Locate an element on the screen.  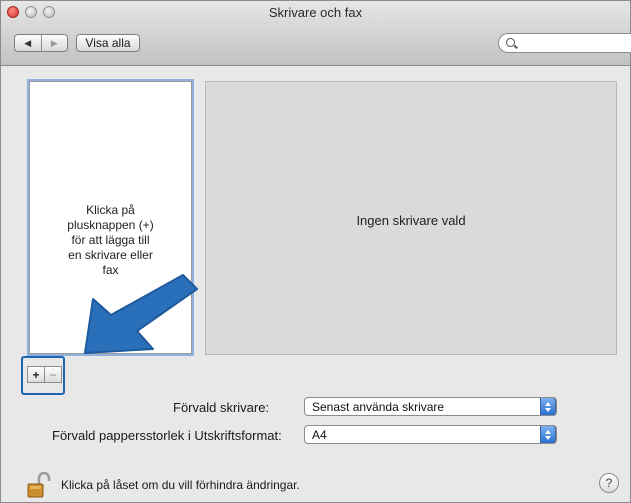
back-icon: ◀ is located at coordinates (28, 42).